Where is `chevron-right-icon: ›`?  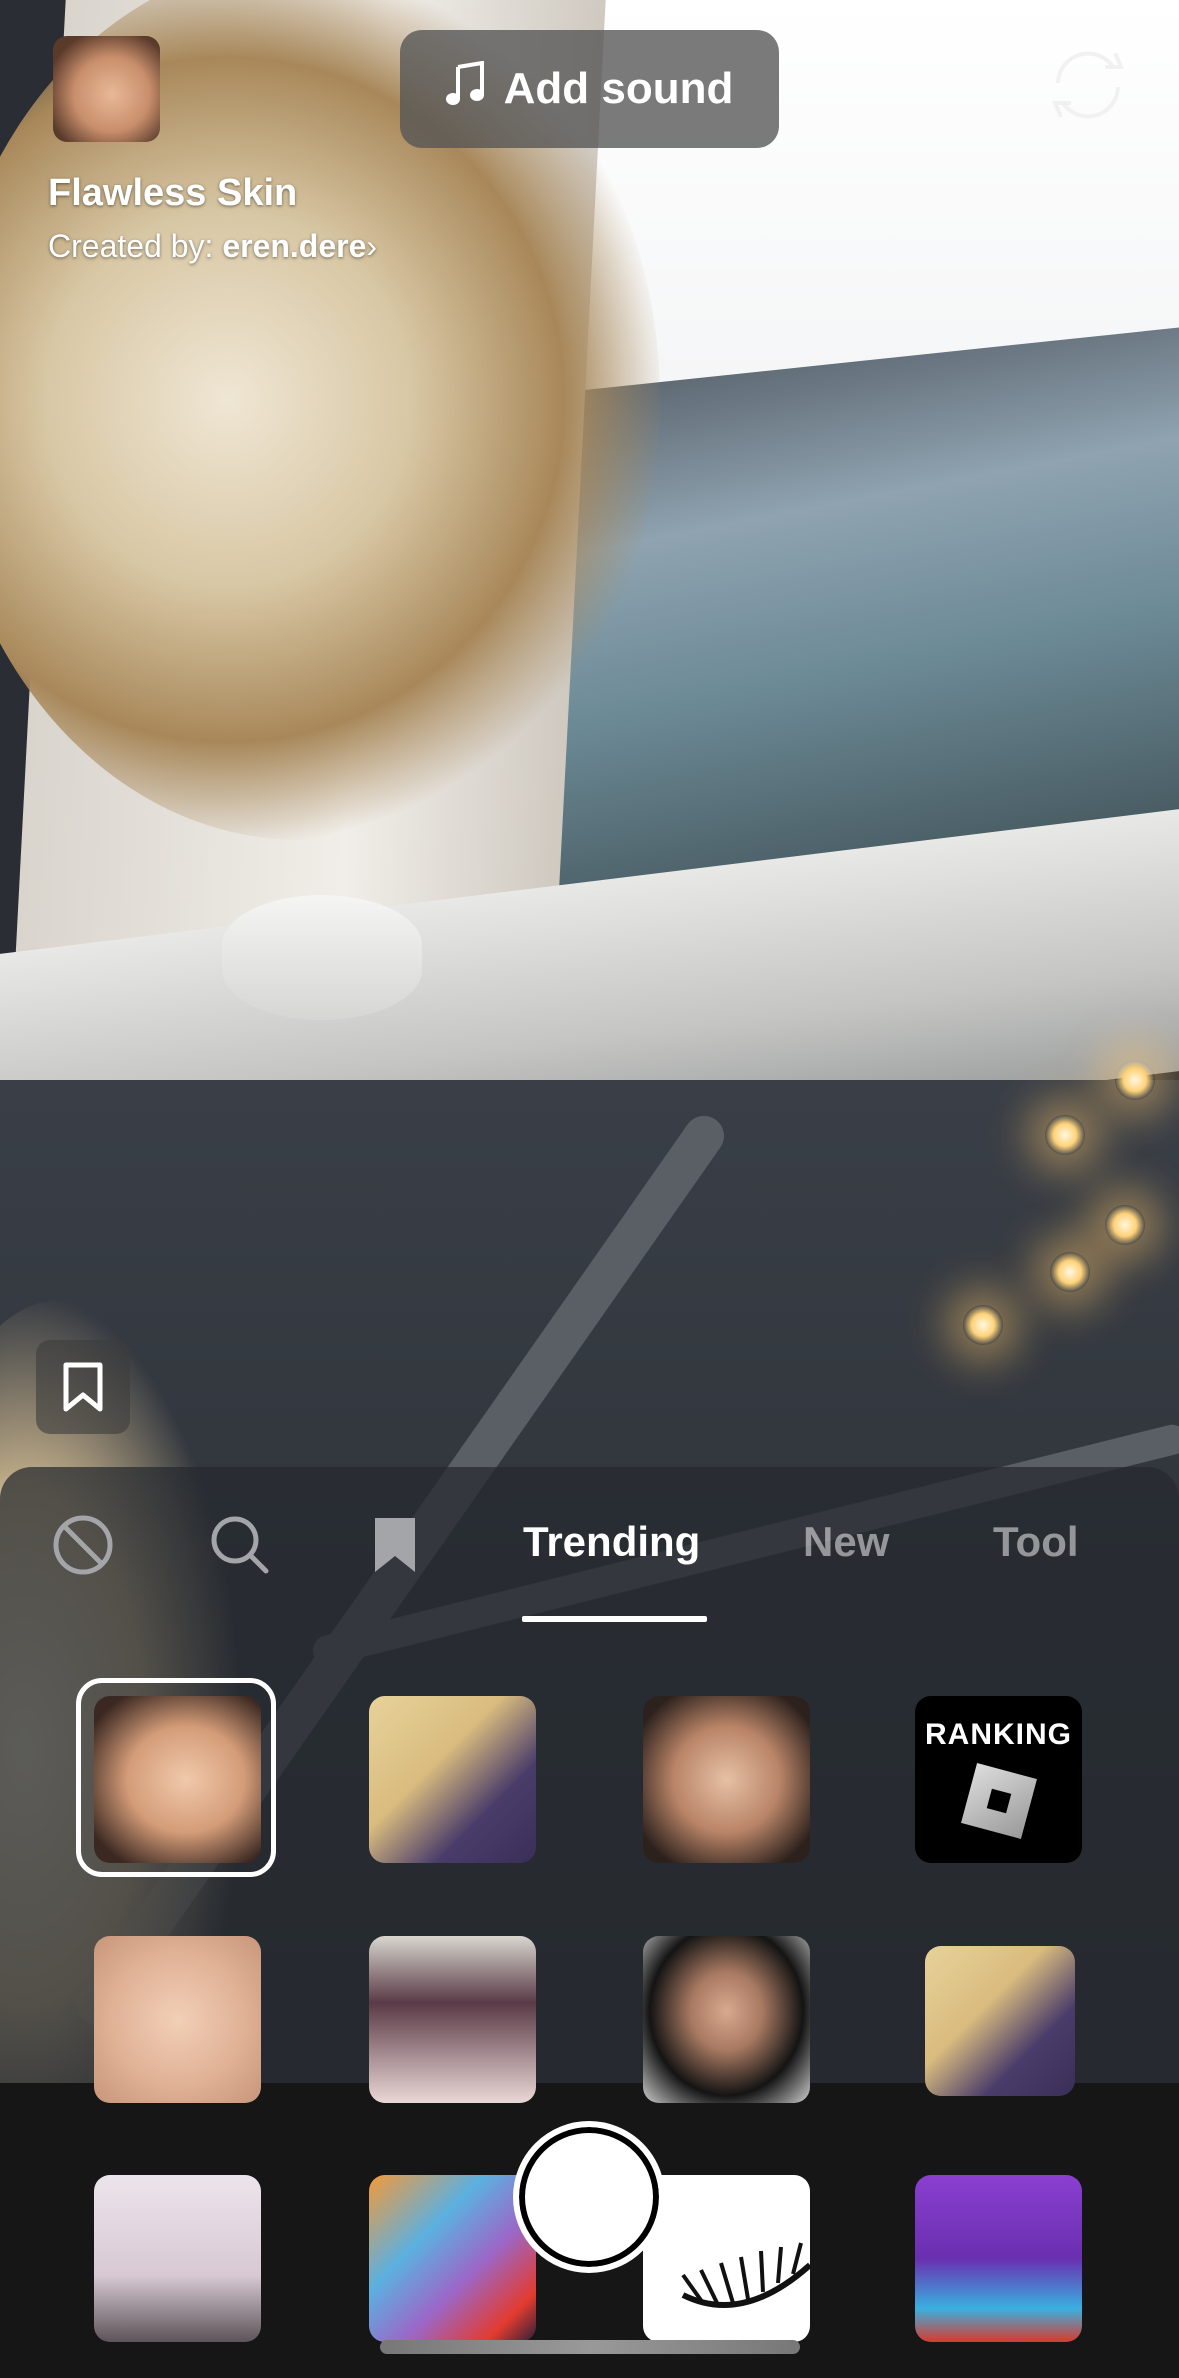 chevron-right-icon: › is located at coordinates (372, 246).